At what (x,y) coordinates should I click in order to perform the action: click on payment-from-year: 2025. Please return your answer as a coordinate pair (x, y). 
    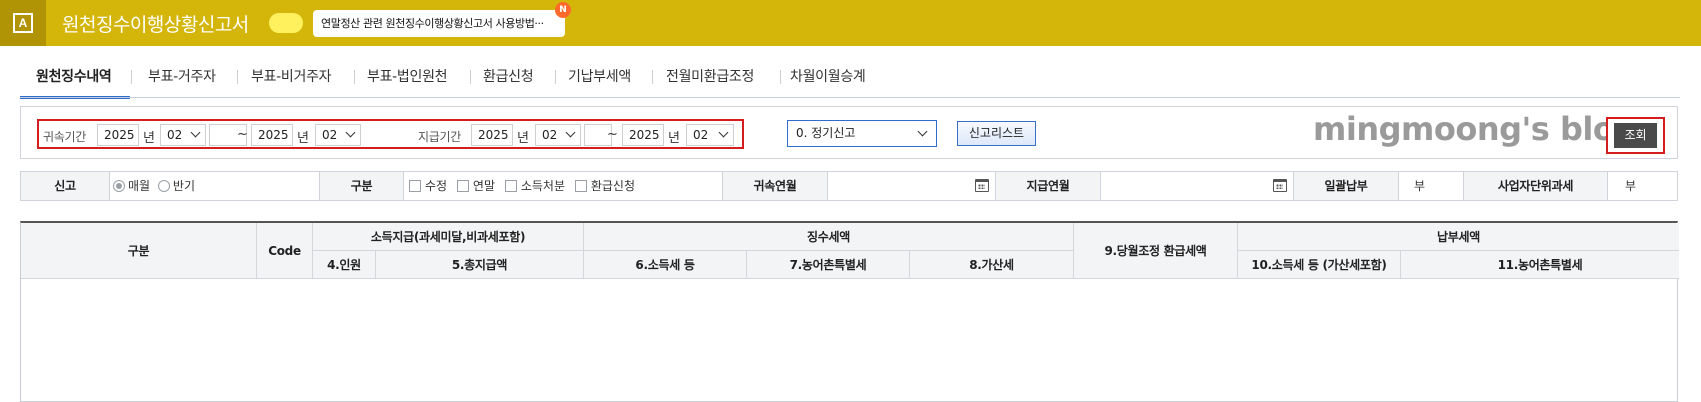
    Looking at the image, I should click on (492, 135).